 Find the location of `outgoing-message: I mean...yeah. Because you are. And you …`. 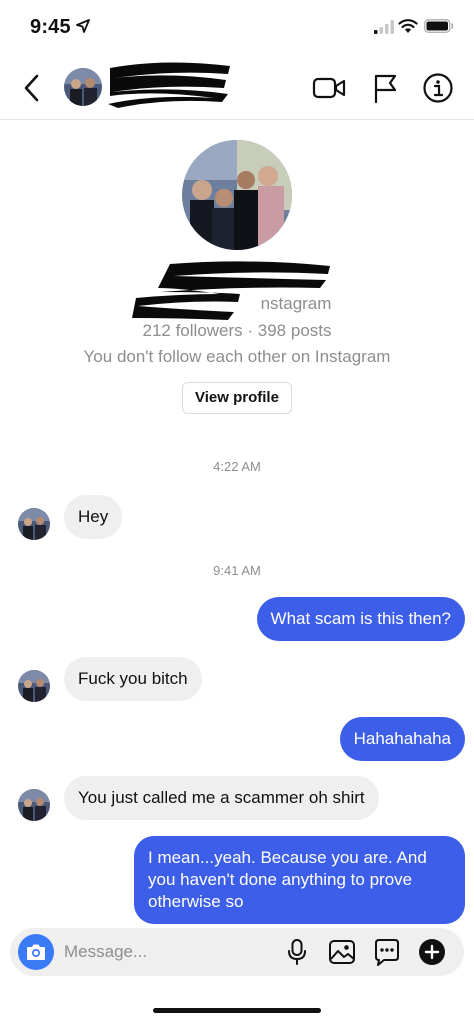

outgoing-message: I mean...yeah. Because you are. And you … is located at coordinates (299, 880).